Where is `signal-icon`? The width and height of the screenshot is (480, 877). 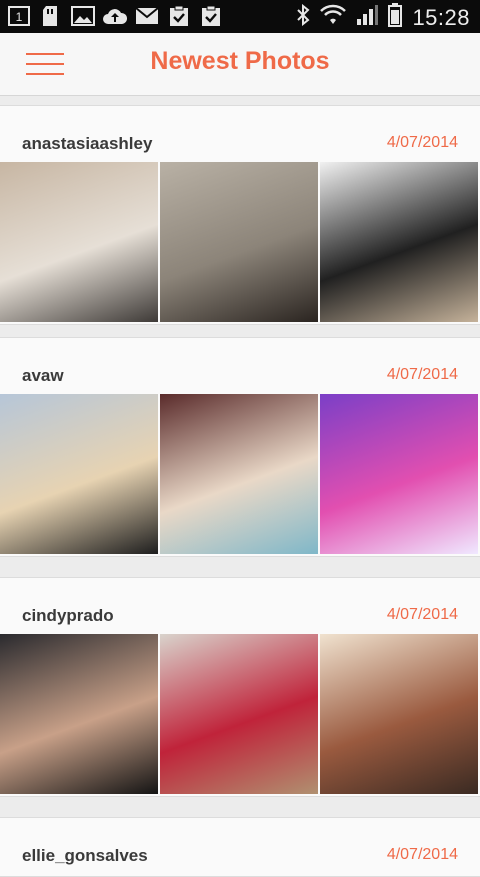 signal-icon is located at coordinates (367, 17).